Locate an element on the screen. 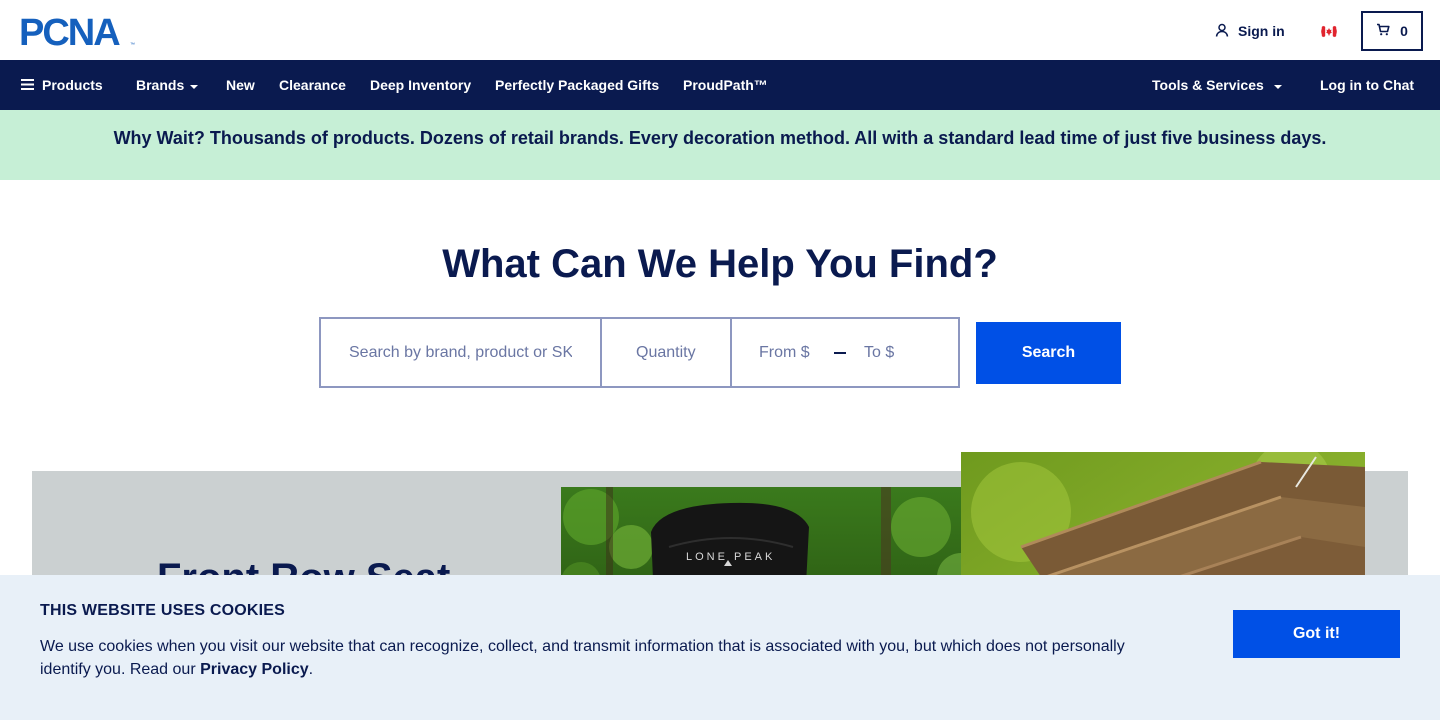 The height and width of the screenshot is (720, 1440). nav-new-label: New is located at coordinates (240, 85).